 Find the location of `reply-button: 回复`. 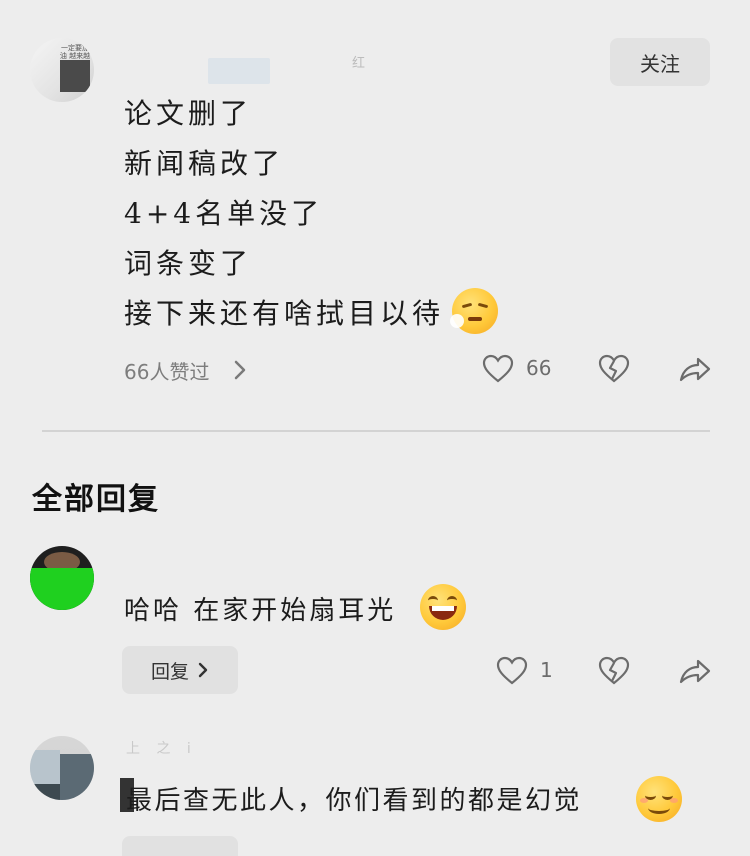

reply-button: 回复 is located at coordinates (180, 670).